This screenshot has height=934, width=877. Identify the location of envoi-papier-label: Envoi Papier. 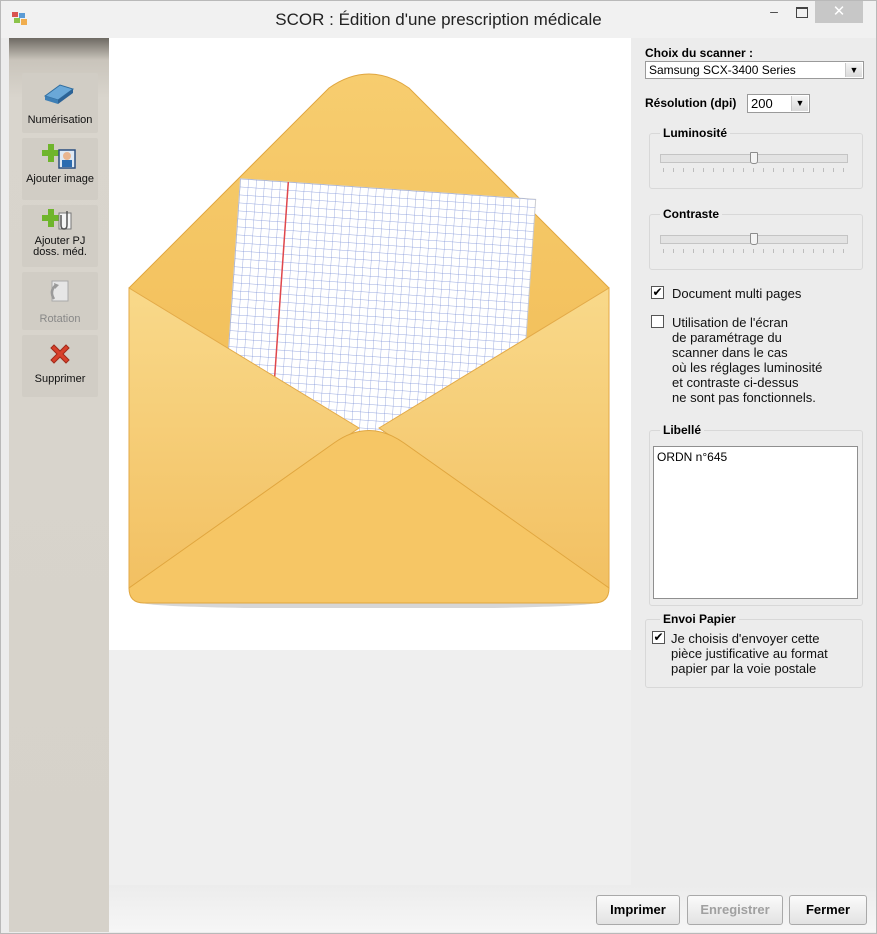
(699, 619).